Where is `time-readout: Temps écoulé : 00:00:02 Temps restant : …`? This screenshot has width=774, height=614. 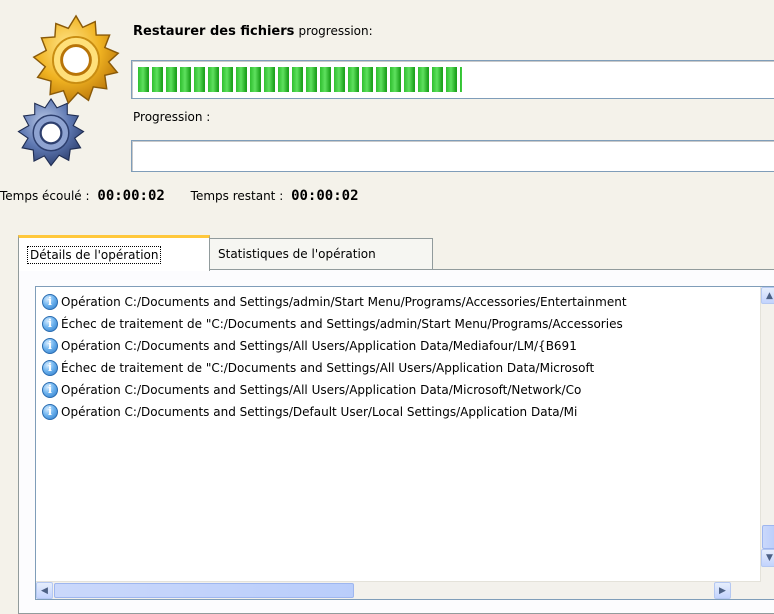 time-readout: Temps écoulé : 00:00:02 Temps restant : … is located at coordinates (190, 196).